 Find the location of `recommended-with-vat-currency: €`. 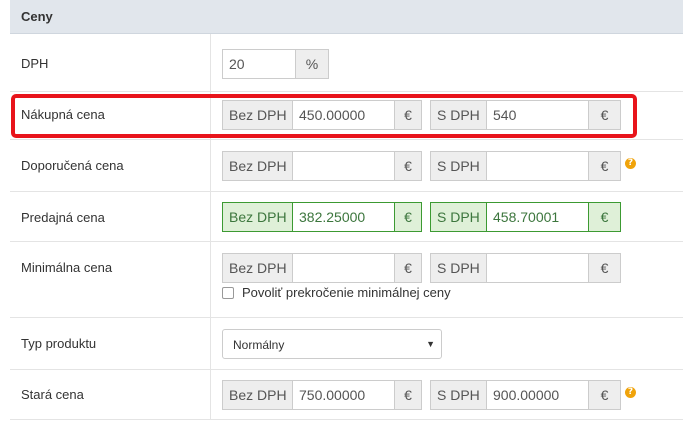

recommended-with-vat-currency: € is located at coordinates (605, 166).